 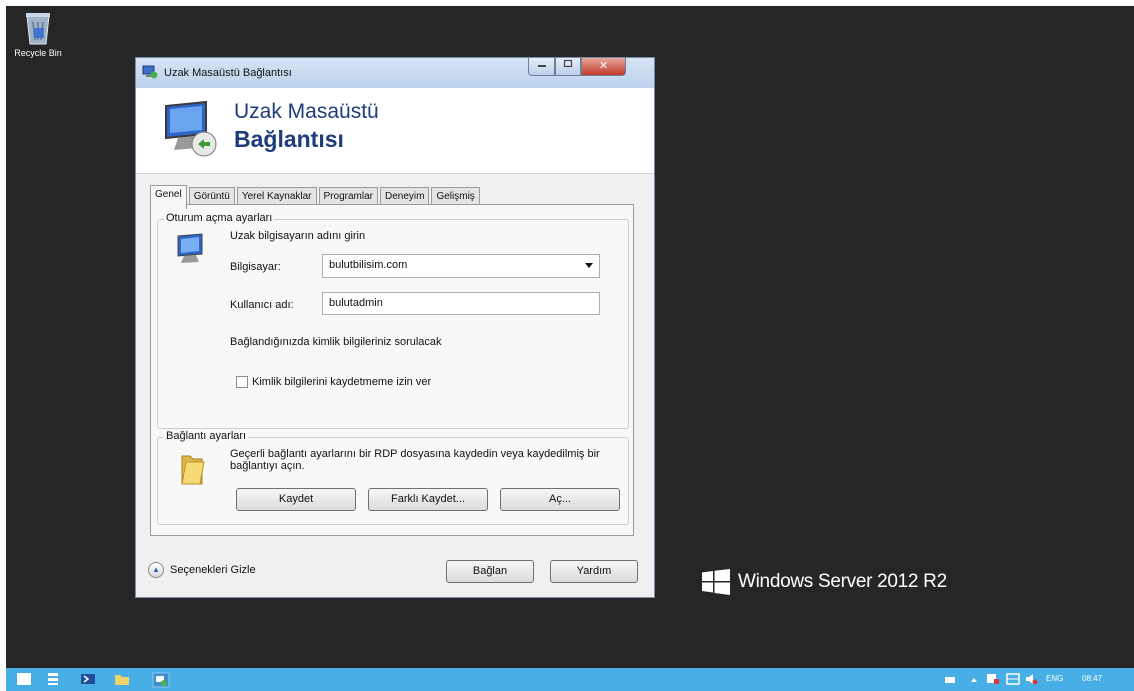 I want to click on help-button: Yardım, so click(x=594, y=571).